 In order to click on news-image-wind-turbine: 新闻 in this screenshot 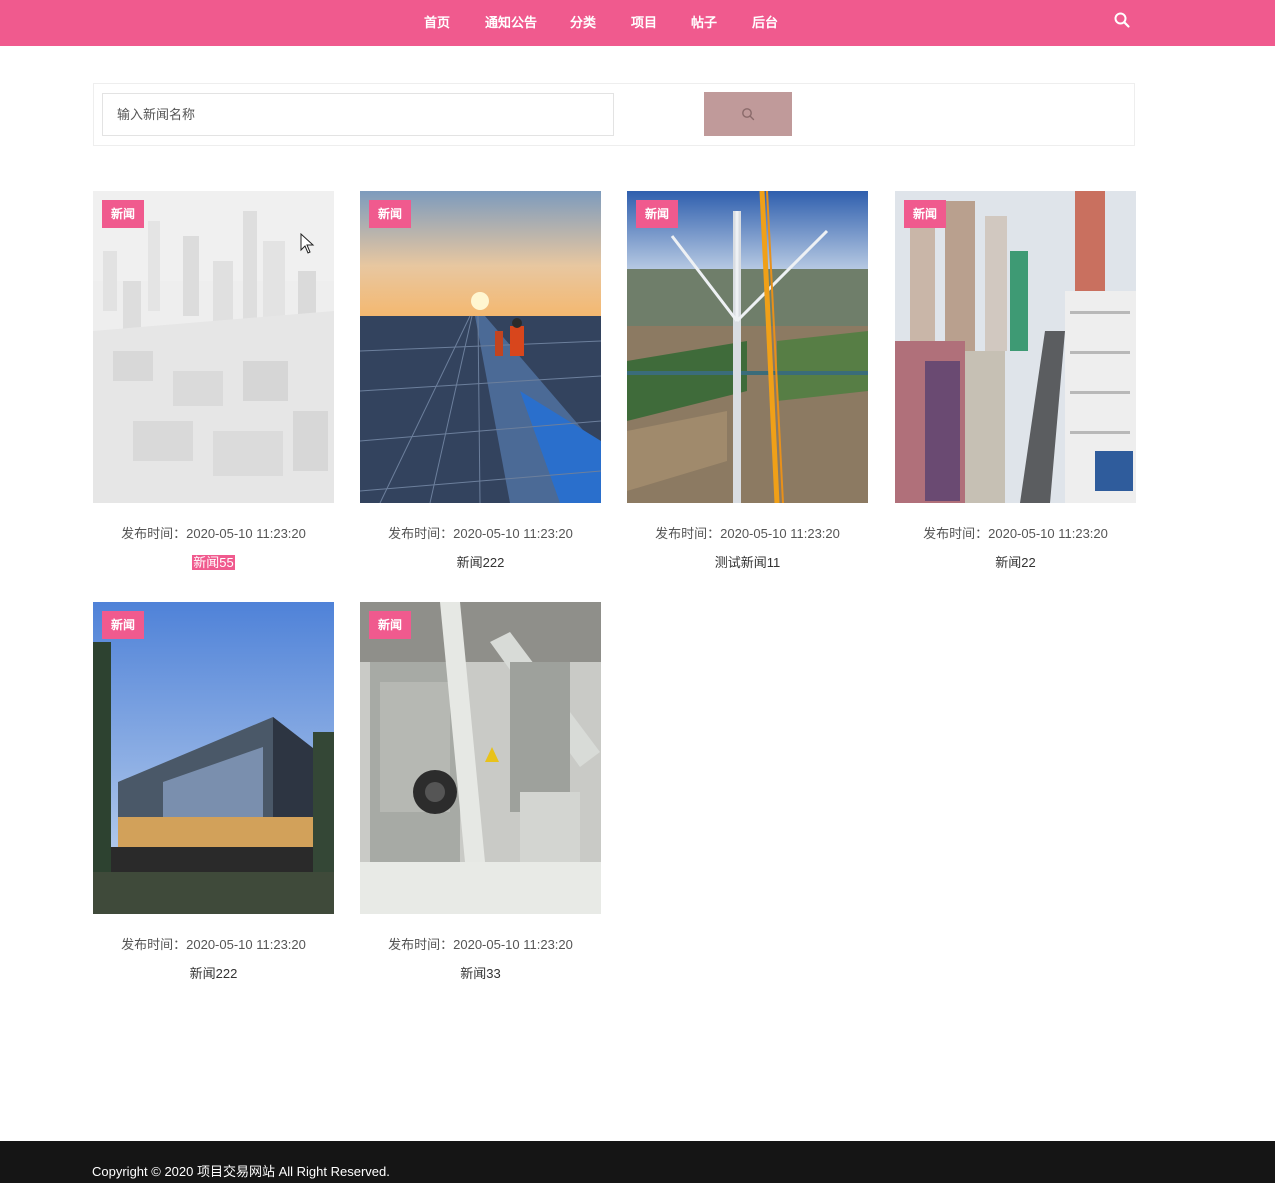, I will do `click(747, 347)`.